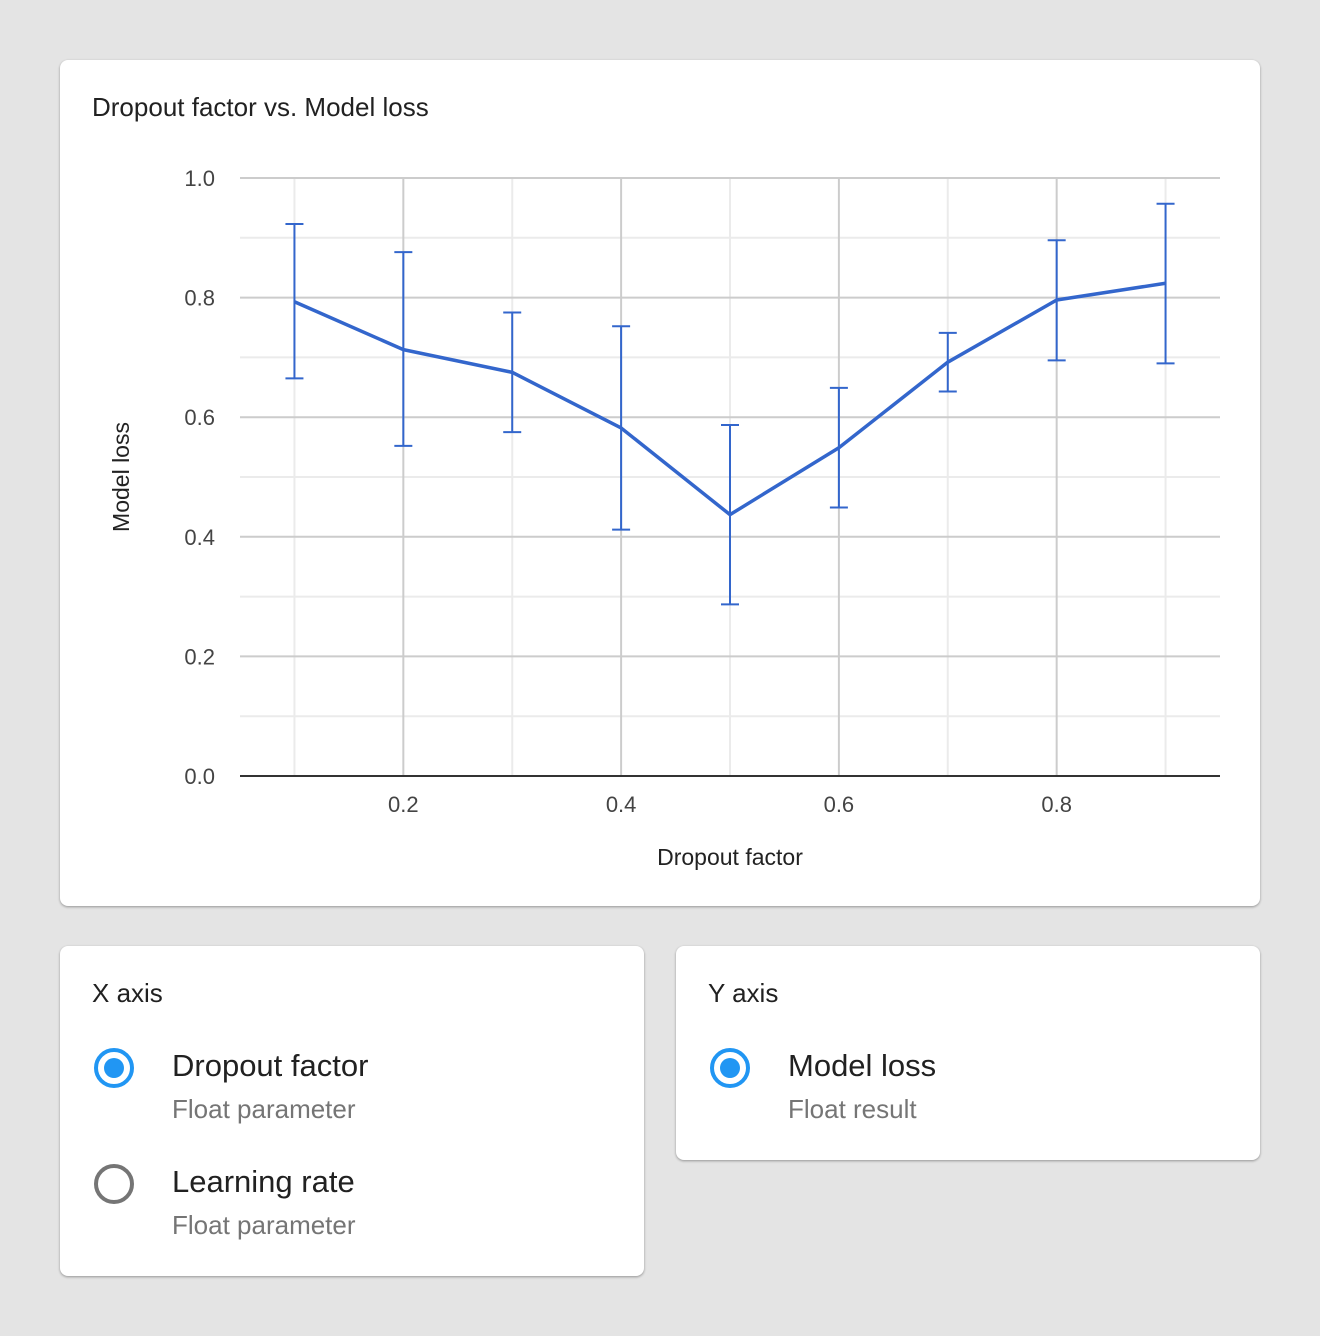 Image resolution: width=1320 pixels, height=1336 pixels. I want to click on x-axis-title: Dropout factor, so click(730, 857).